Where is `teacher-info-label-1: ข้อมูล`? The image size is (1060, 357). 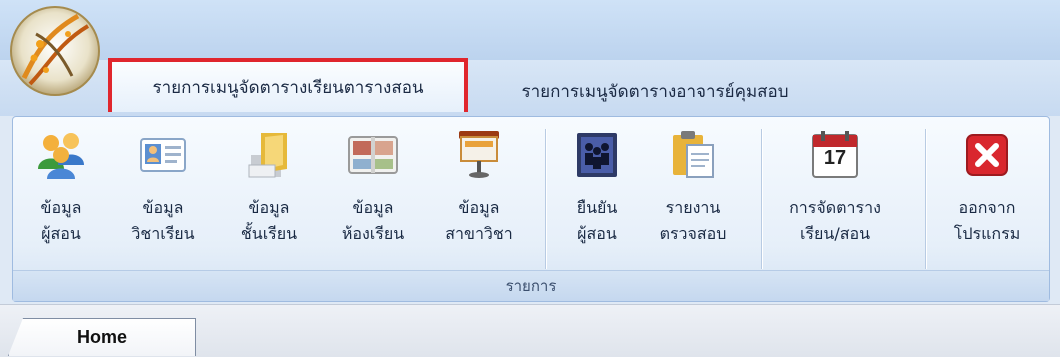 teacher-info-label-1: ข้อมูล is located at coordinates (61, 207).